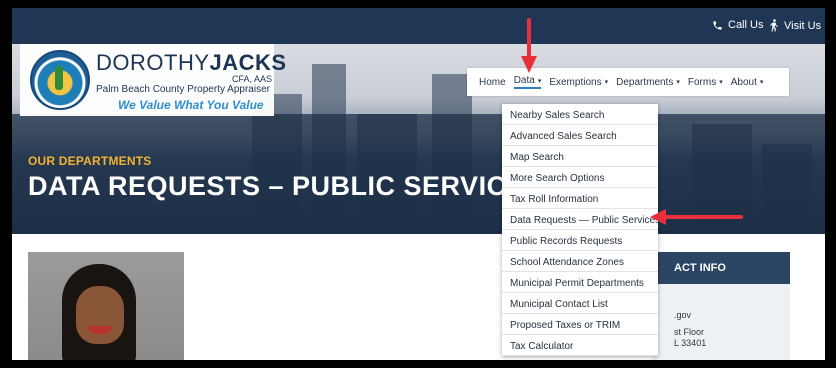 This screenshot has height=368, width=836. I want to click on dropdown-item: Public Records Requests, so click(580, 240).